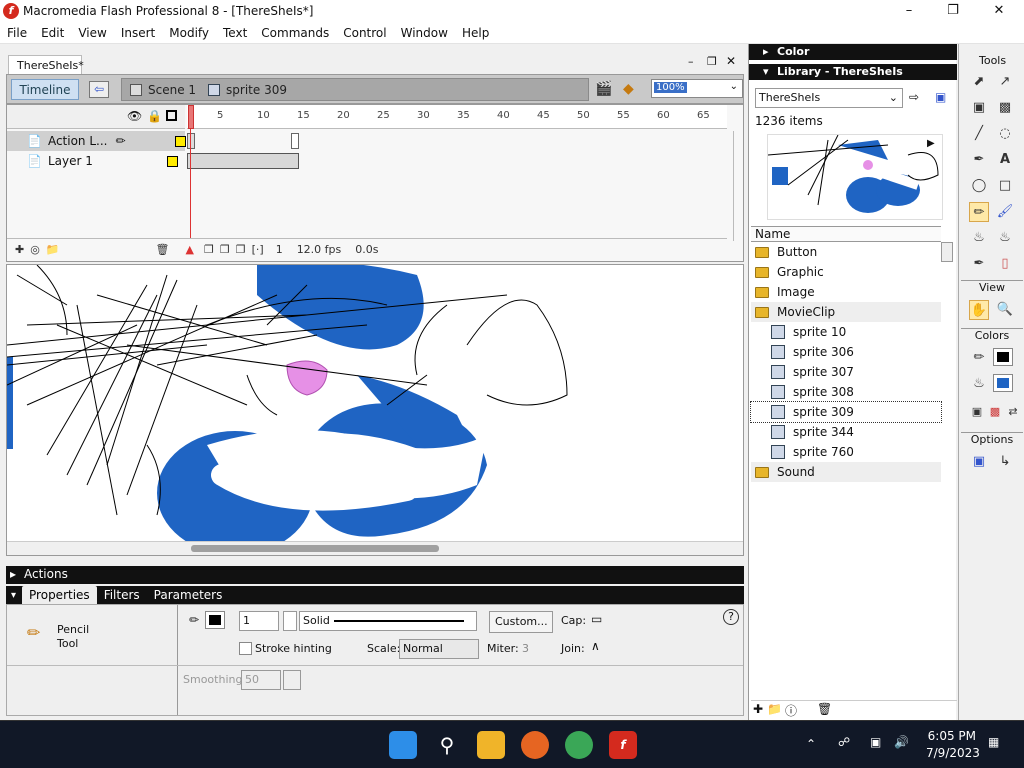 The height and width of the screenshot is (768, 1024). Describe the element at coordinates (579, 745) in the screenshot. I see `chrome-icon` at that location.